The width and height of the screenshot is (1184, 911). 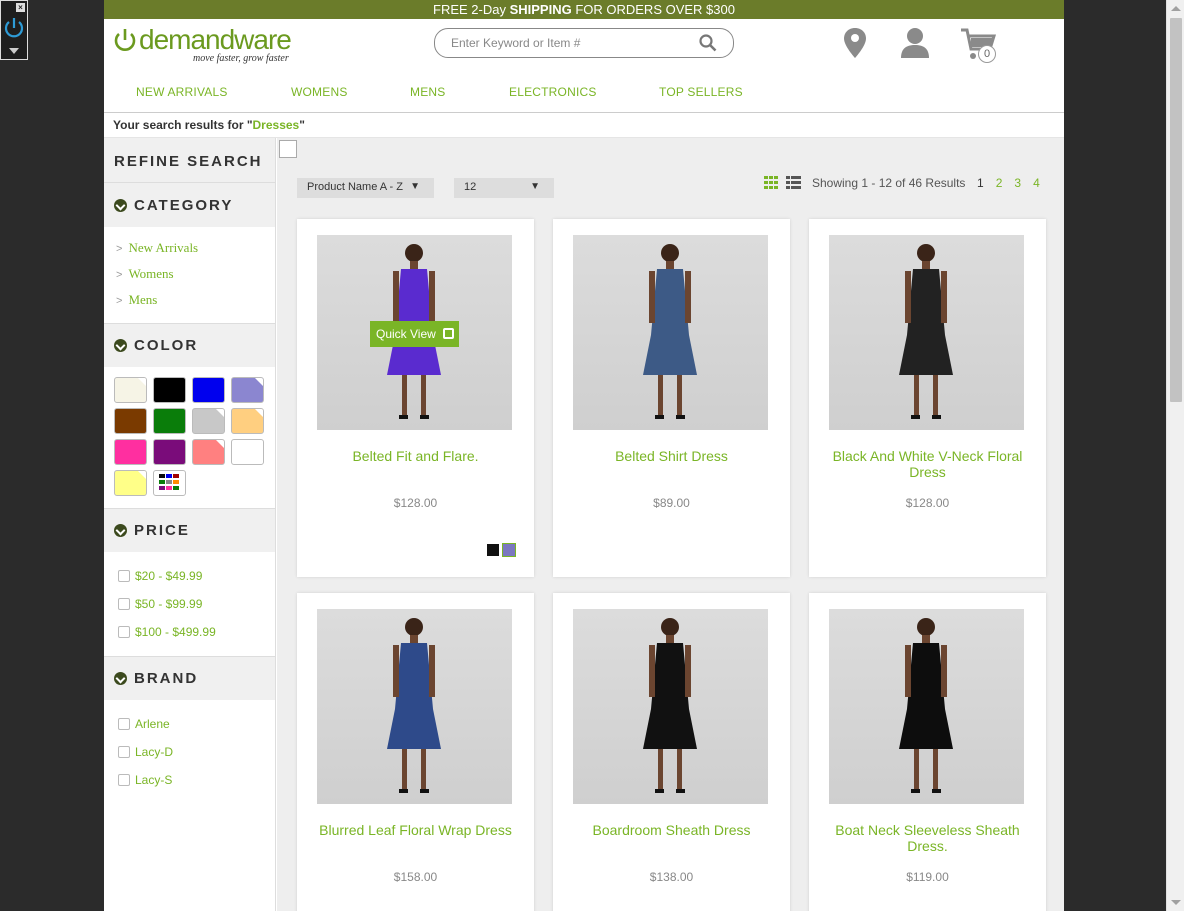 I want to click on price-facet-header: PRICE, so click(x=189, y=530).